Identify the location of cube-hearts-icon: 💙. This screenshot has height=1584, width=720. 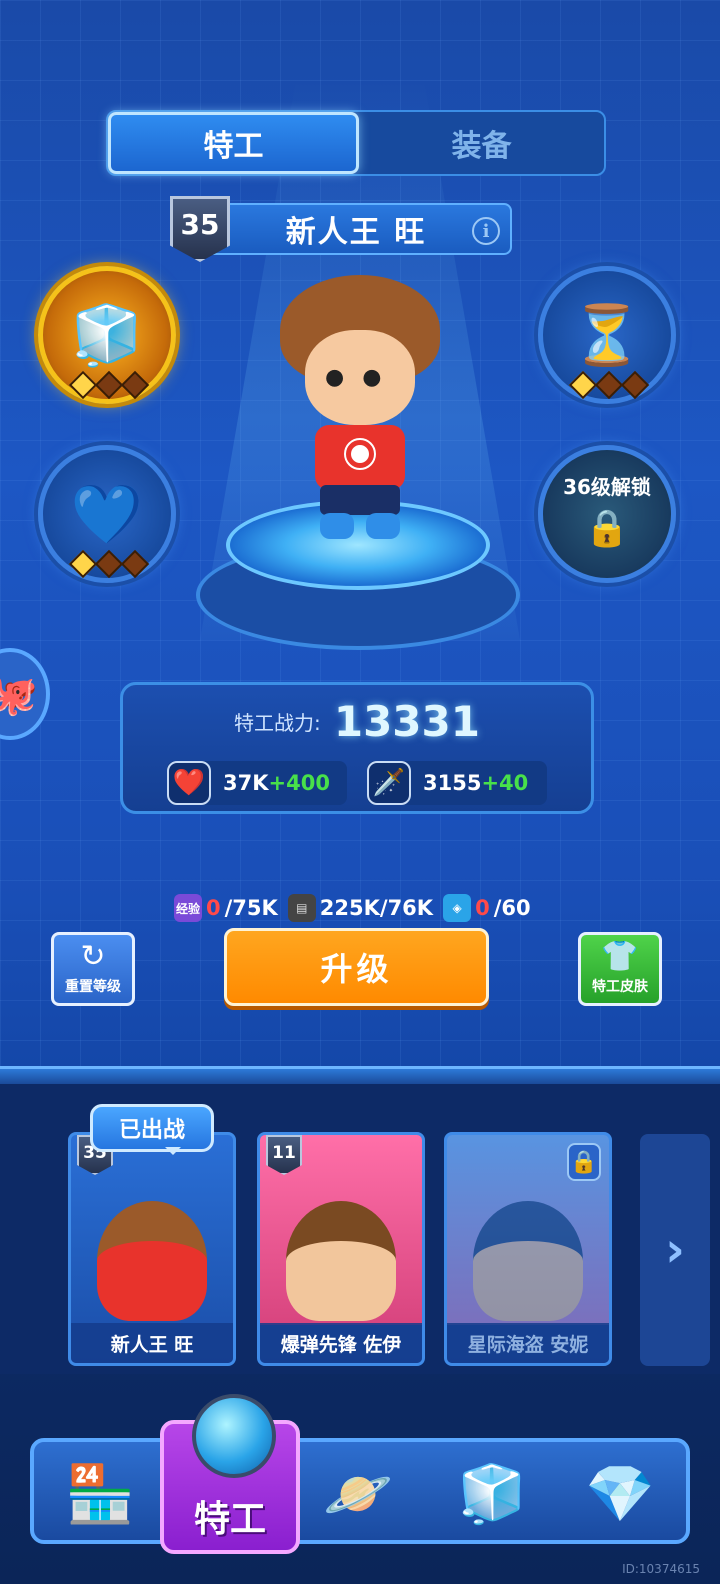
(107, 514).